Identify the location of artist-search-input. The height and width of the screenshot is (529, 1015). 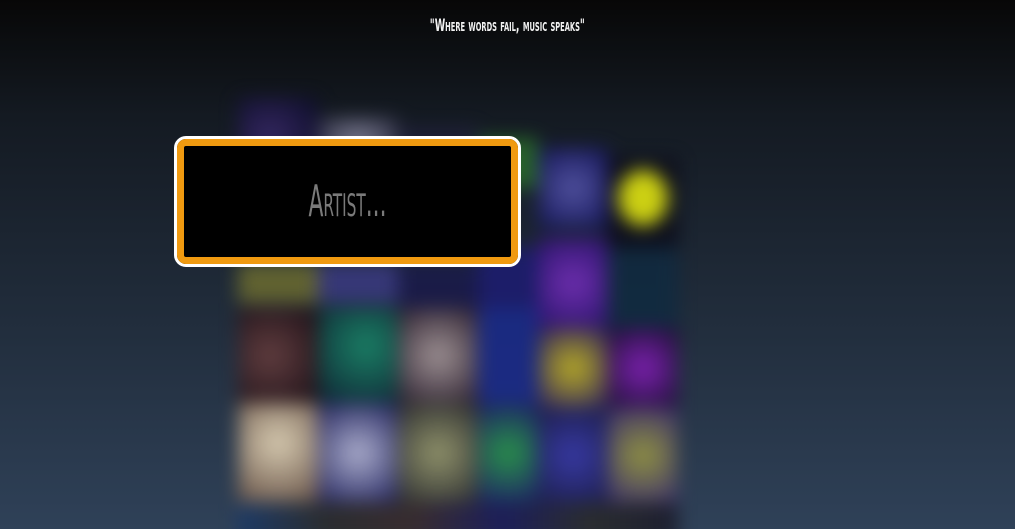
(347, 201).